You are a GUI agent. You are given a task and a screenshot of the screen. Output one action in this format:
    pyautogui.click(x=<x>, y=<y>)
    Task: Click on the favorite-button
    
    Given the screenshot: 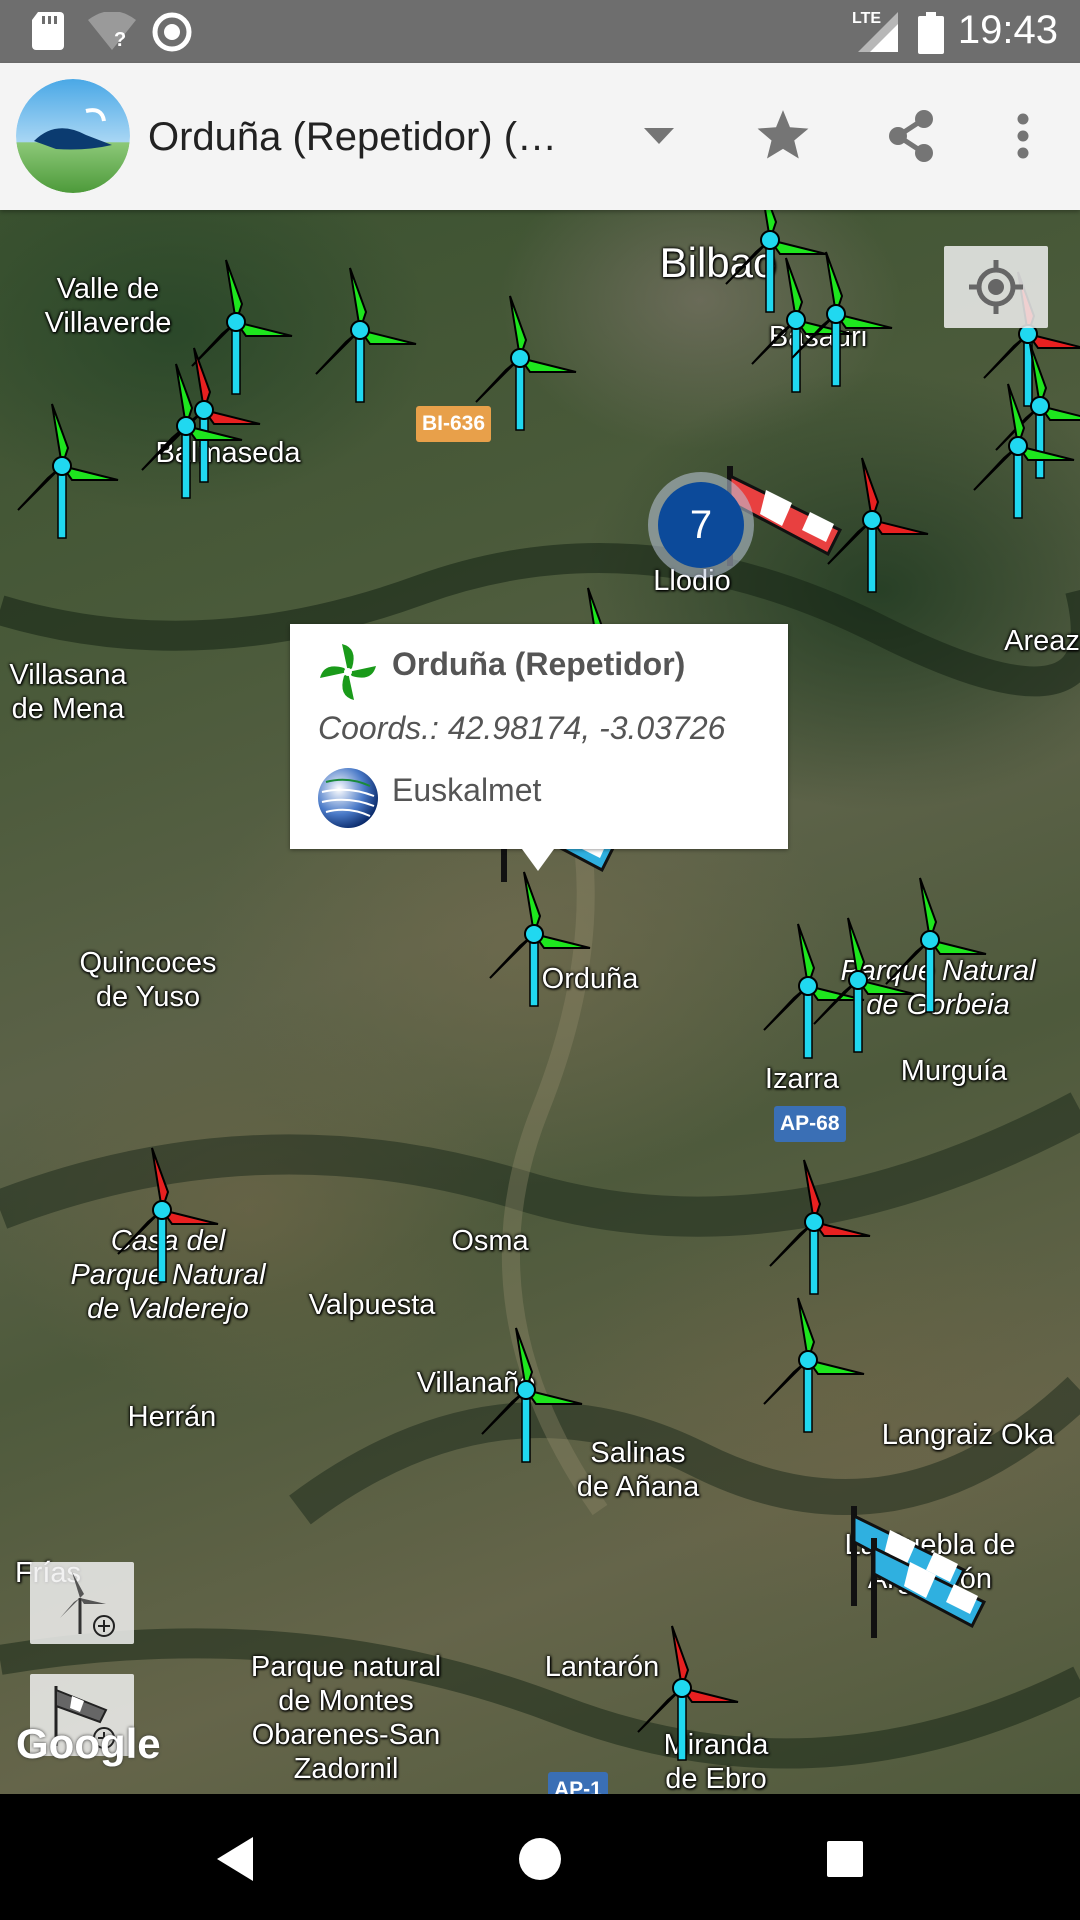 What is the action you would take?
    pyautogui.click(x=783, y=136)
    